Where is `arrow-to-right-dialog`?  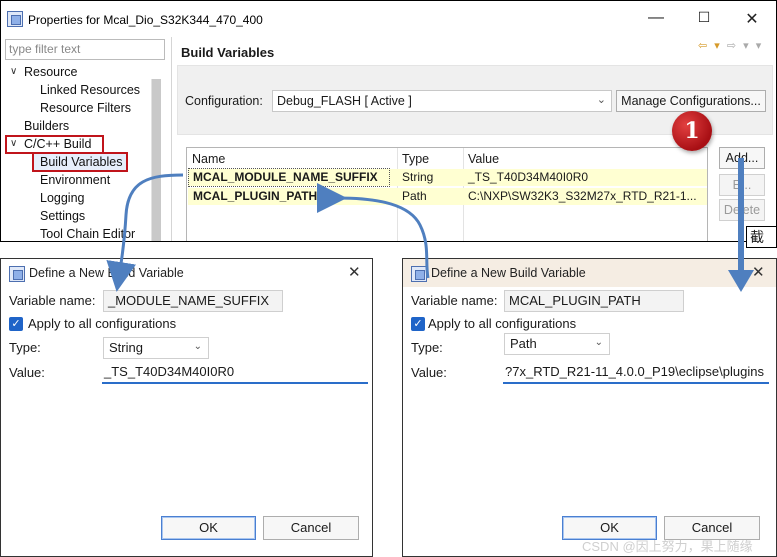
arrow-to-right-dialog is located at coordinates (373, 230).